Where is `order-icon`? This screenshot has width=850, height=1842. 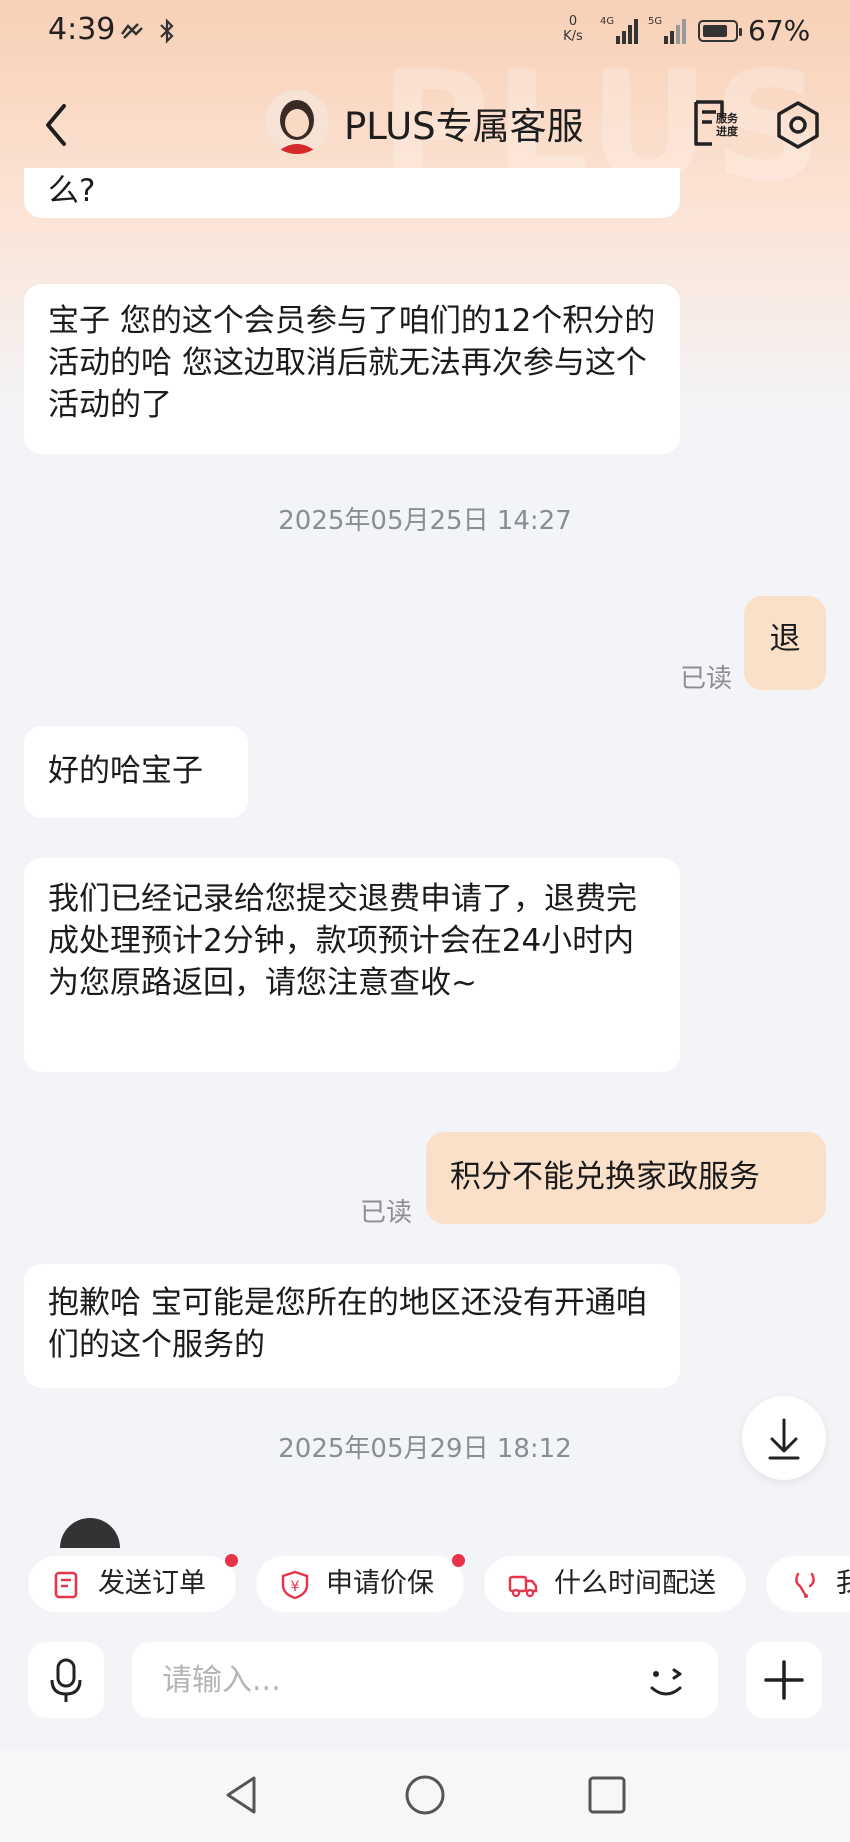 order-icon is located at coordinates (66, 1585).